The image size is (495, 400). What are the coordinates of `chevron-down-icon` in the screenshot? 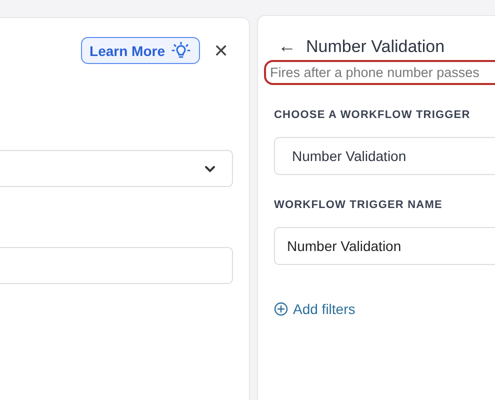 It's located at (210, 168).